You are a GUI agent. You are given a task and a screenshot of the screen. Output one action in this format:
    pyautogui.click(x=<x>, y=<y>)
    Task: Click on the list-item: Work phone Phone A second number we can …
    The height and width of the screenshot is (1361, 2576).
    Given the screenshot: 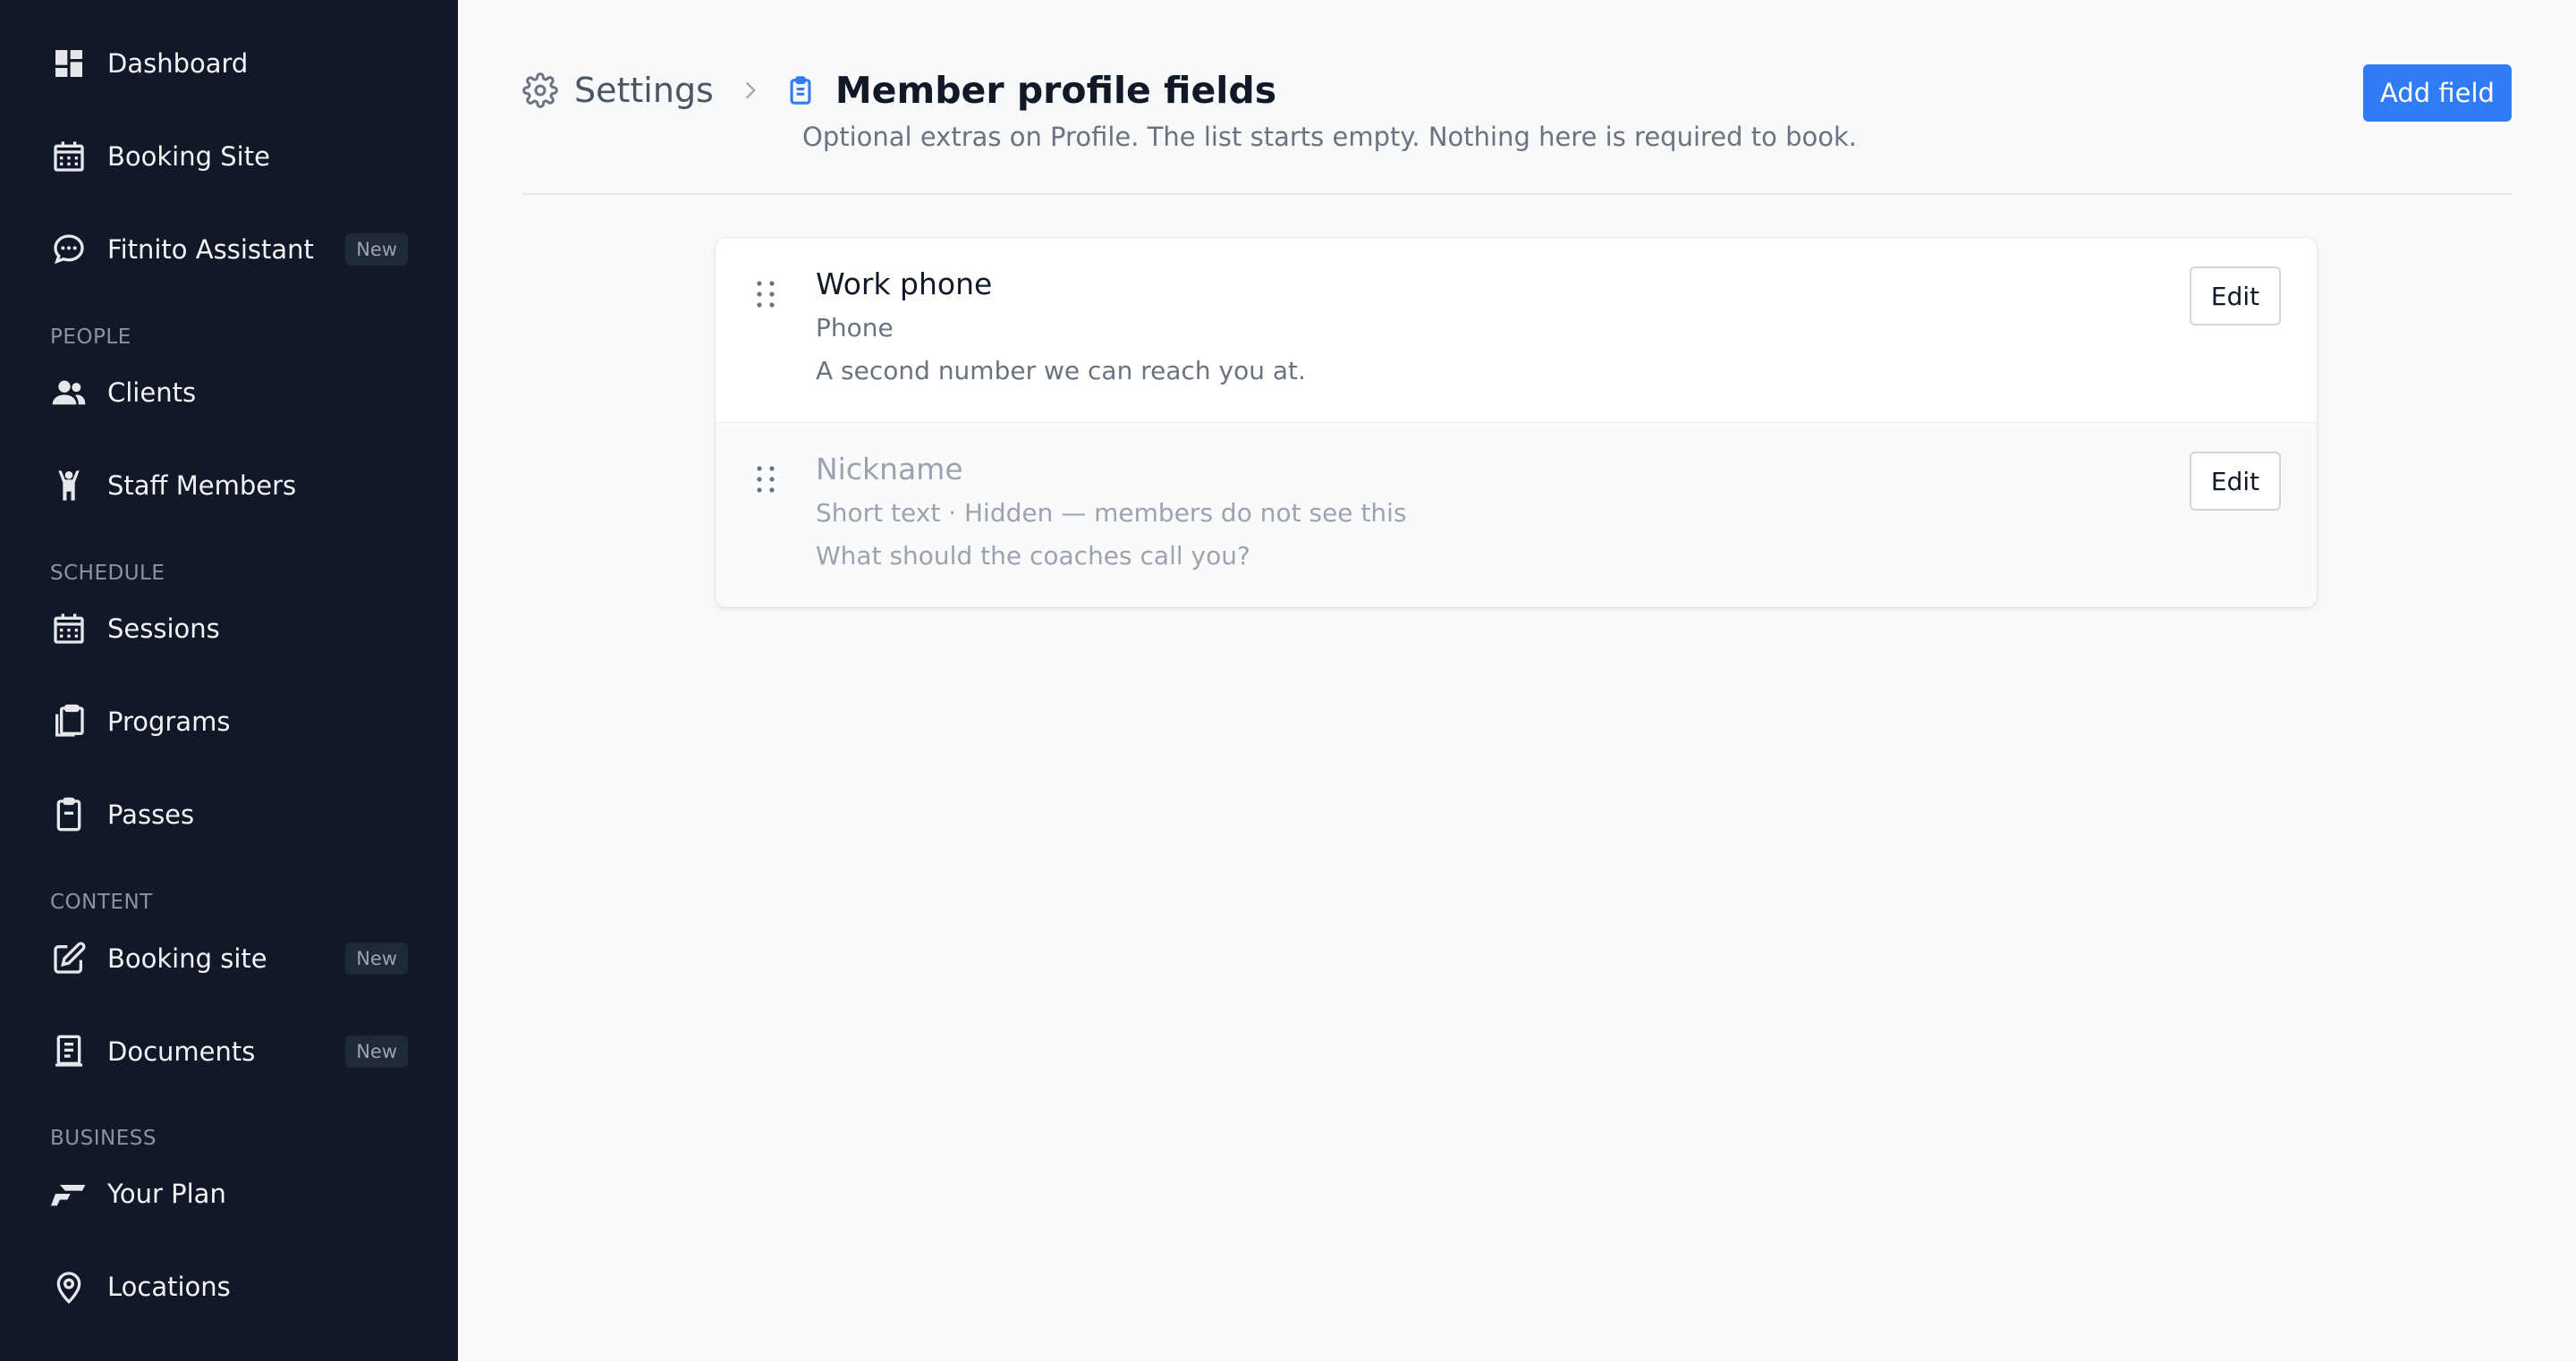 What is the action you would take?
    pyautogui.click(x=1516, y=330)
    